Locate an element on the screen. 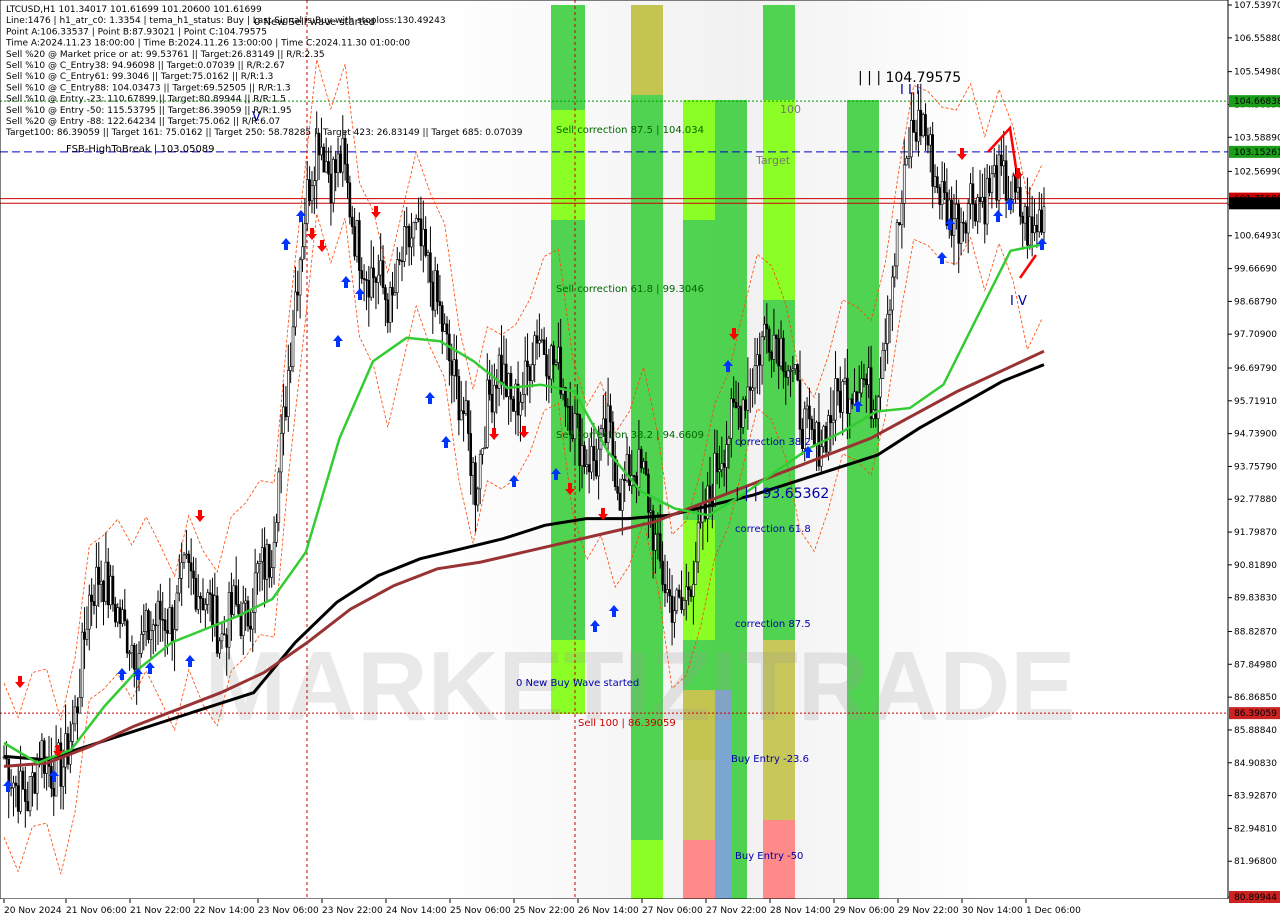 The height and width of the screenshot is (920, 1280). buy-entry-50-label: Buy Entry -50 is located at coordinates (769, 856).